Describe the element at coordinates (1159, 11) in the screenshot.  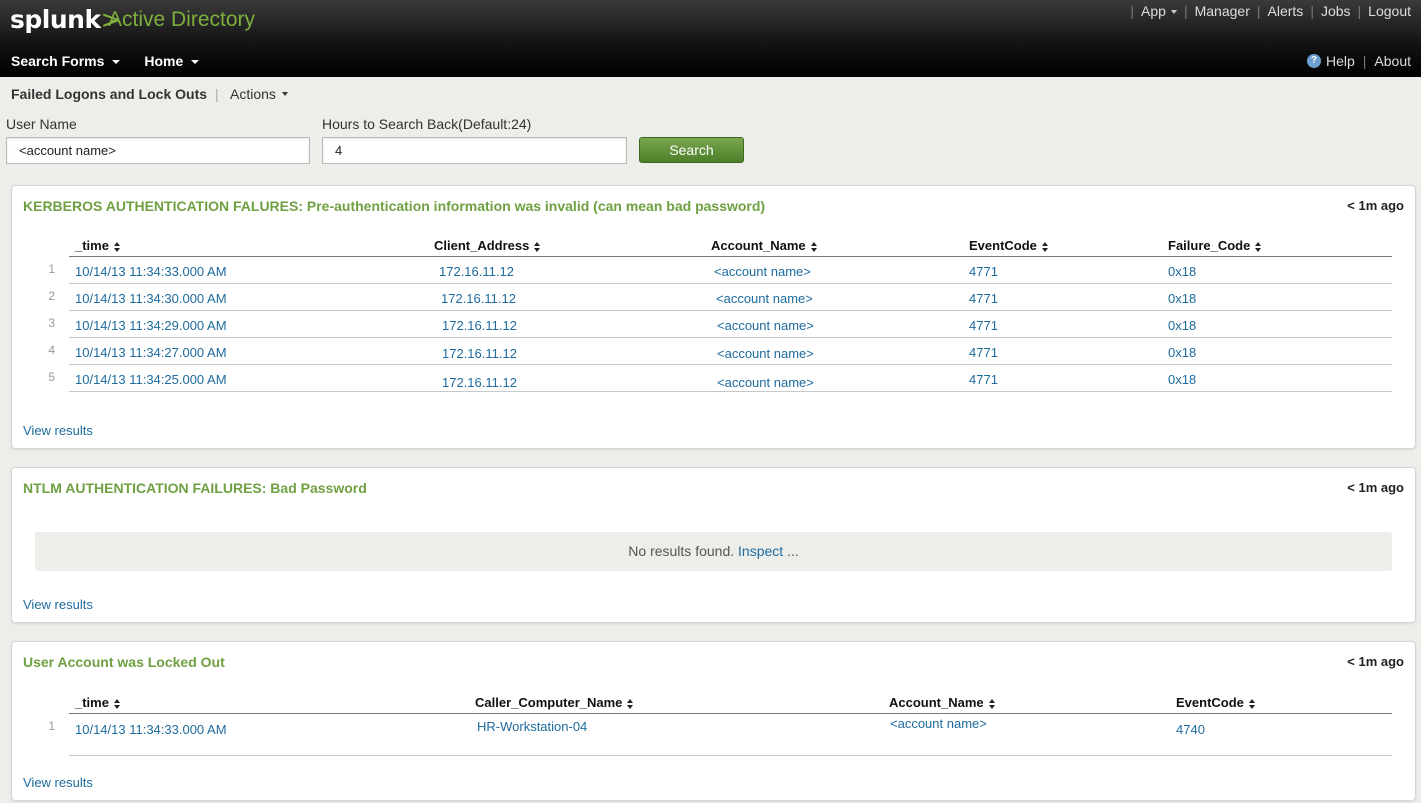
I see `app-menu: App` at that location.